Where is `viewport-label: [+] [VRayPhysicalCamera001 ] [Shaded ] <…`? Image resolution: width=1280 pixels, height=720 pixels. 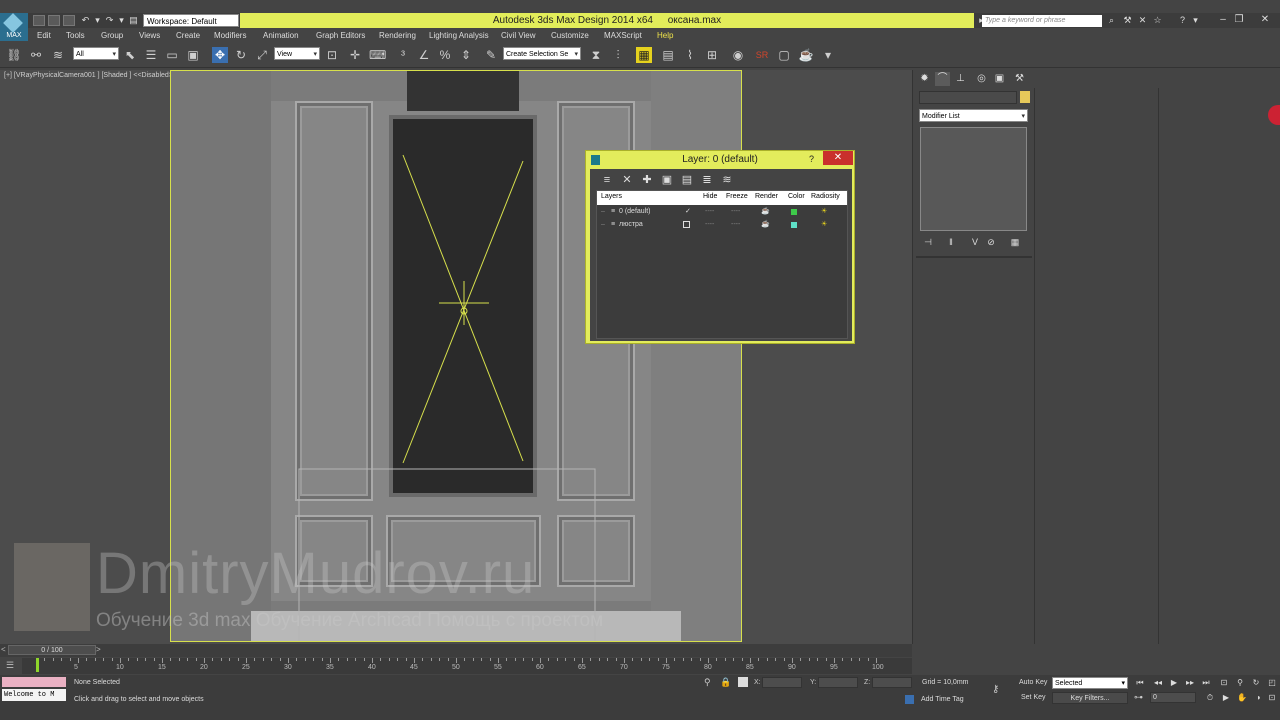
viewport-label: [+] [VRayPhysicalCamera001 ] [Shaded ] <… is located at coordinates (90, 75).